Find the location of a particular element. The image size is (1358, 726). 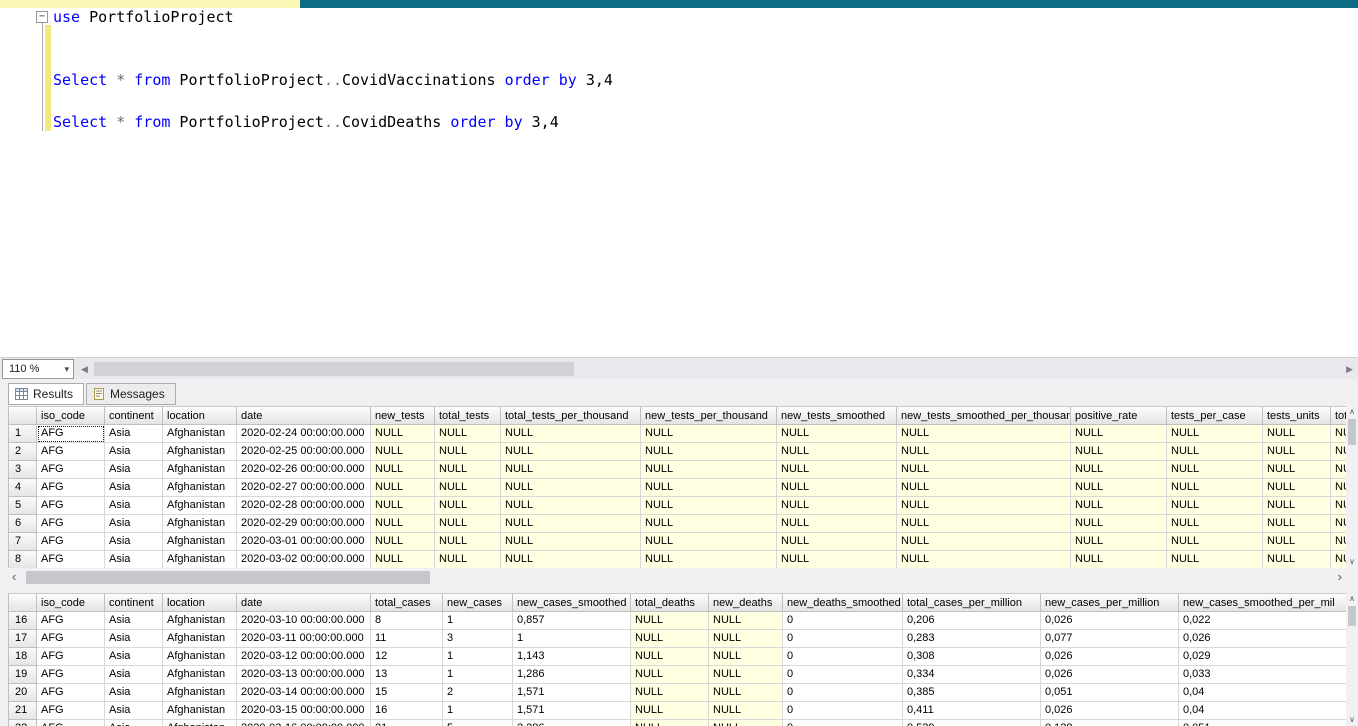

column-header: new_tests is located at coordinates (403, 416).